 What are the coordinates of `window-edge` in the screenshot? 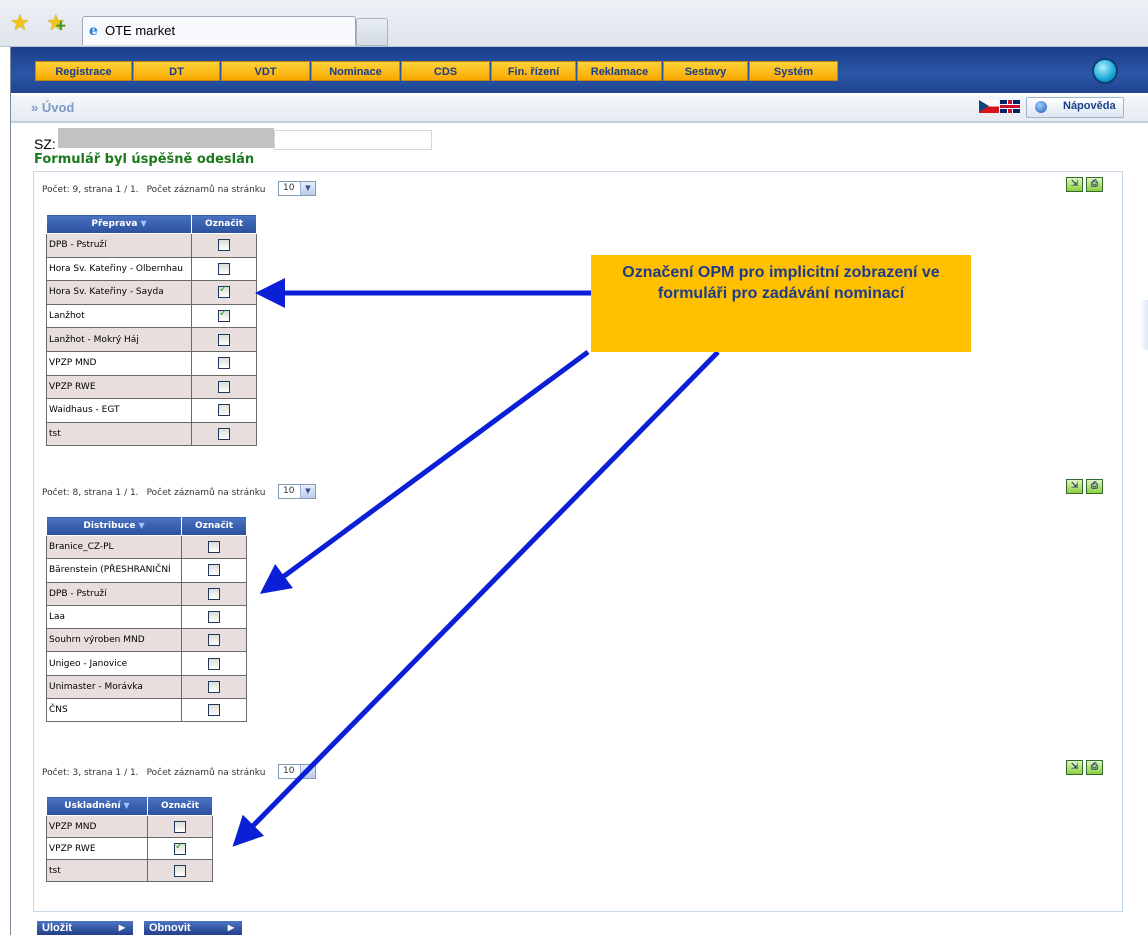 It's located at (1144, 325).